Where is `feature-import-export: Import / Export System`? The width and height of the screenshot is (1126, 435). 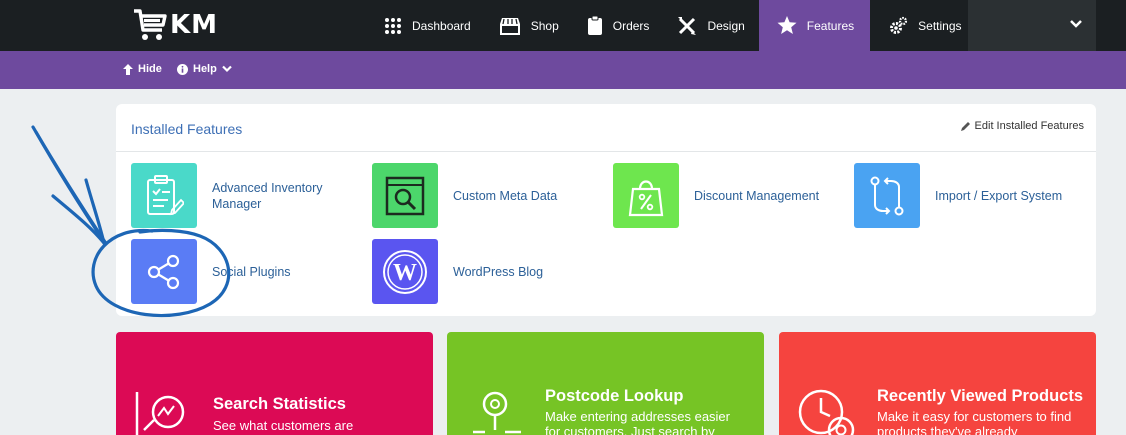 feature-import-export: Import / Export System is located at coordinates (969, 195).